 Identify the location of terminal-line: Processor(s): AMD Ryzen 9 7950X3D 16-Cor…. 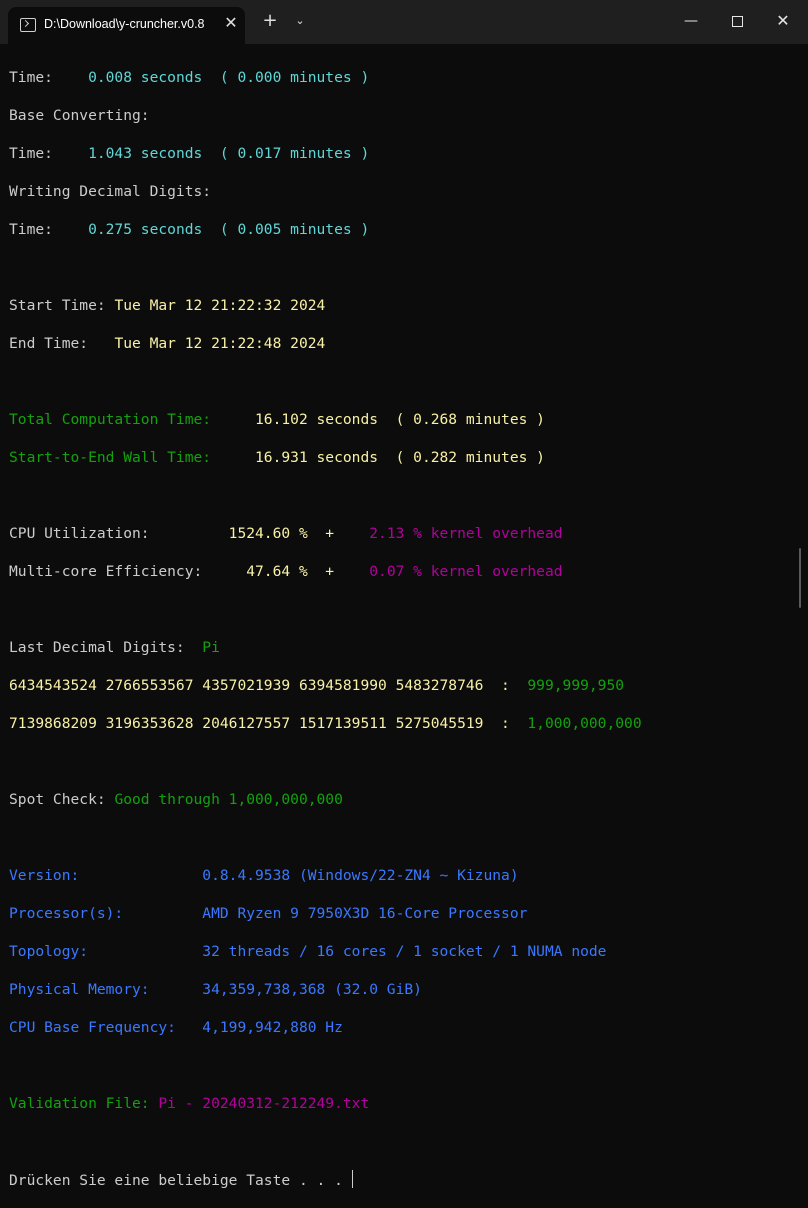
(268, 913).